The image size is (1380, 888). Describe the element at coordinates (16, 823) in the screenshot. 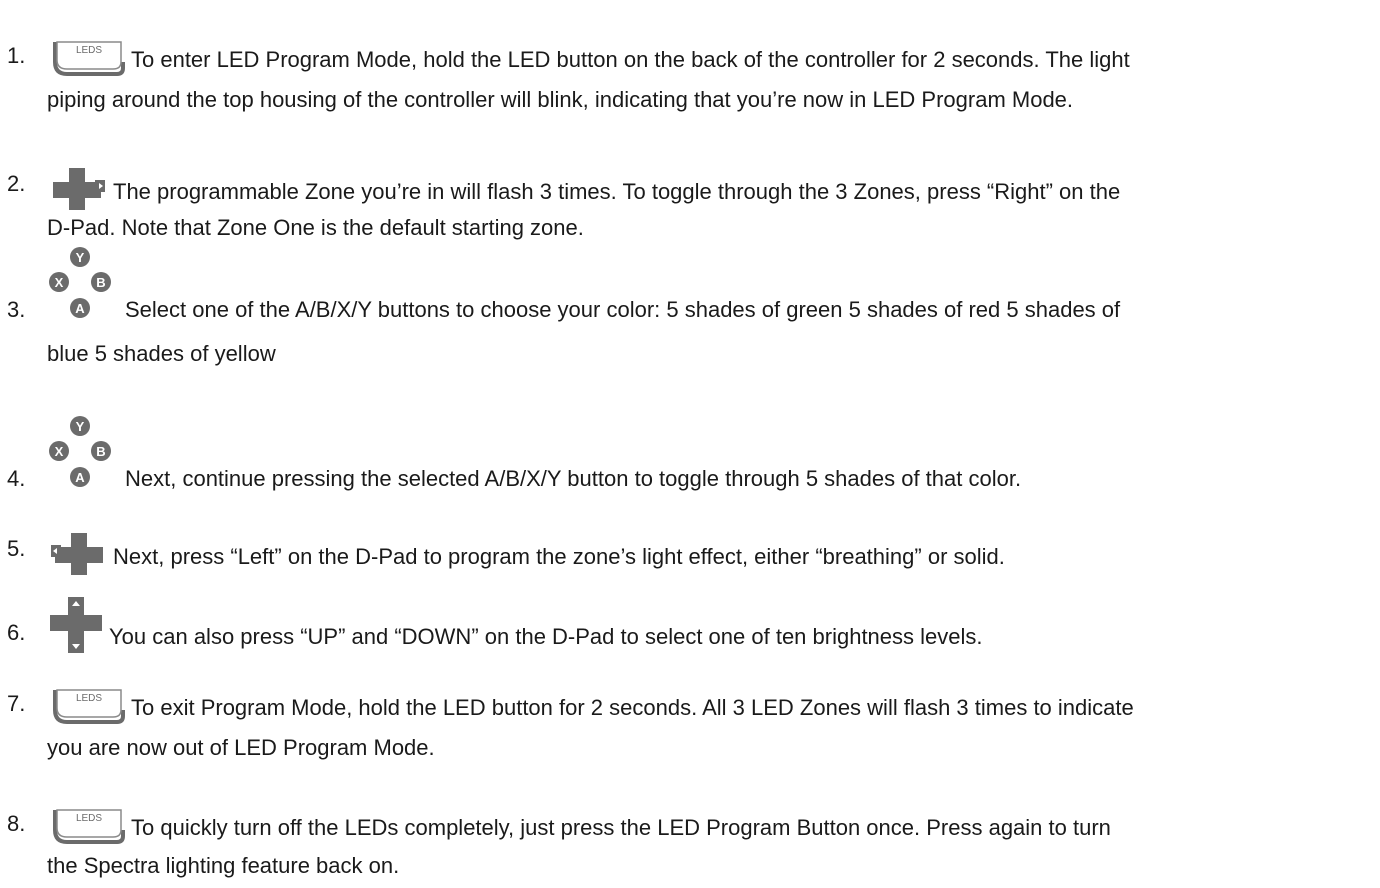

I see `step-number: 8.` at that location.